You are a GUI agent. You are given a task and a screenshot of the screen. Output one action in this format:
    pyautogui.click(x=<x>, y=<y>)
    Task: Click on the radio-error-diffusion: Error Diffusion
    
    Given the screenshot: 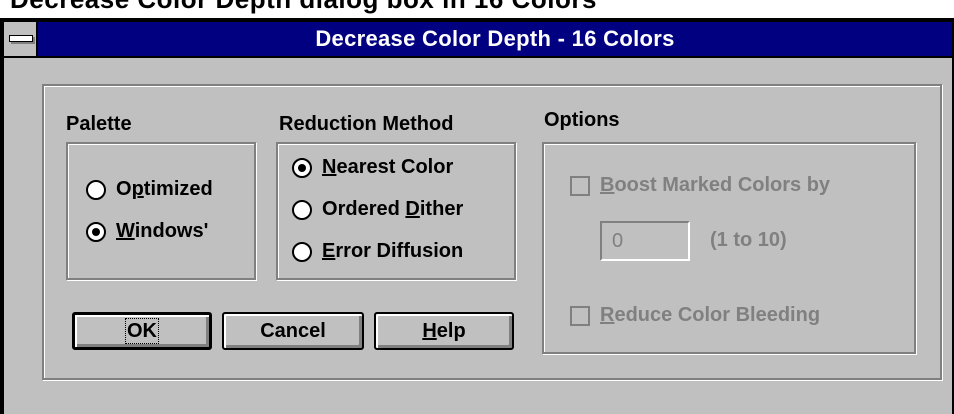 What is the action you would take?
    pyautogui.click(x=377, y=251)
    